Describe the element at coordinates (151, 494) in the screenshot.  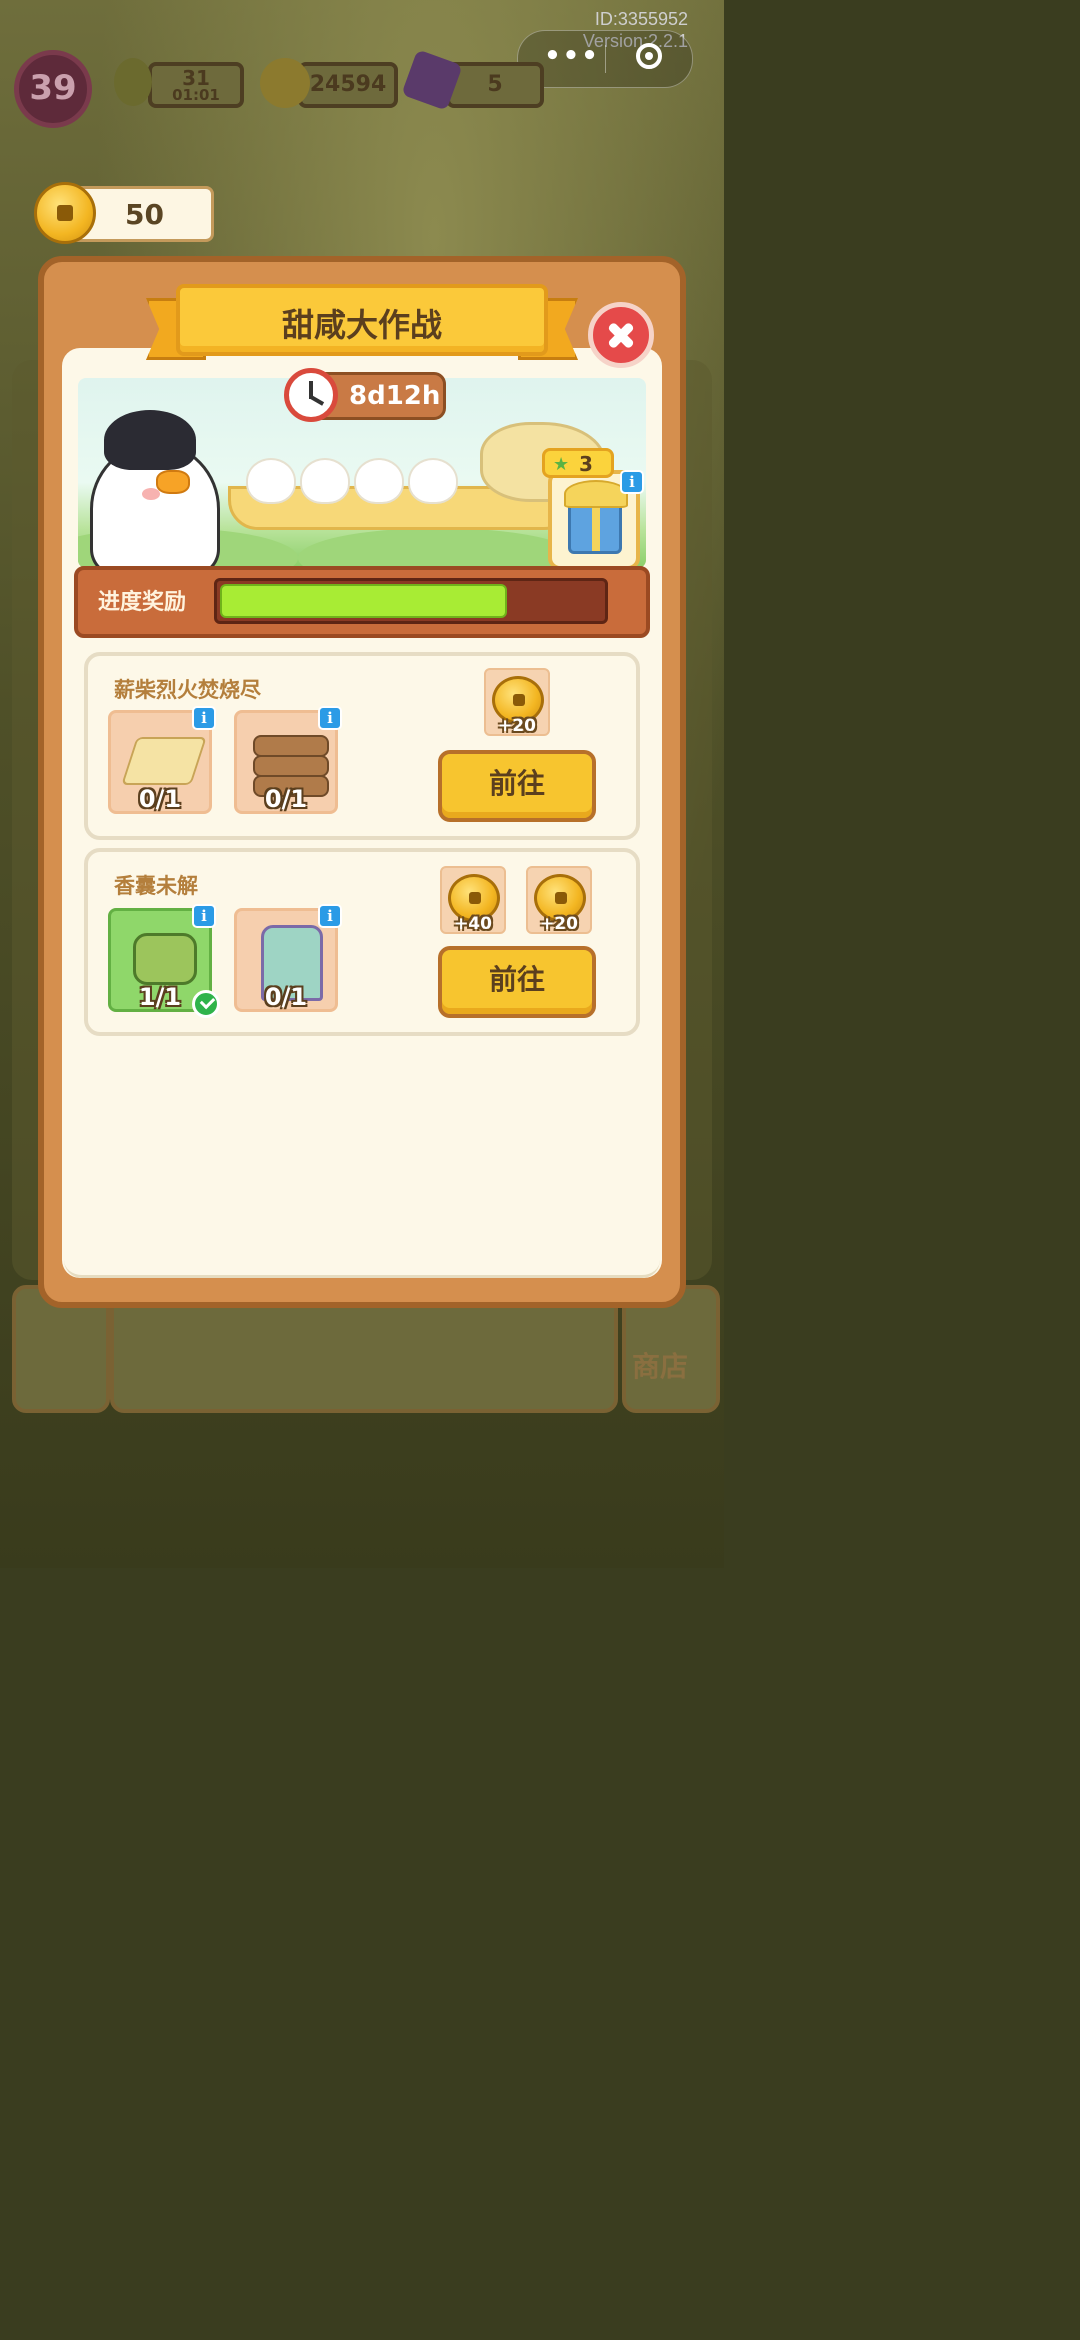
I see `penguin-cheek` at that location.